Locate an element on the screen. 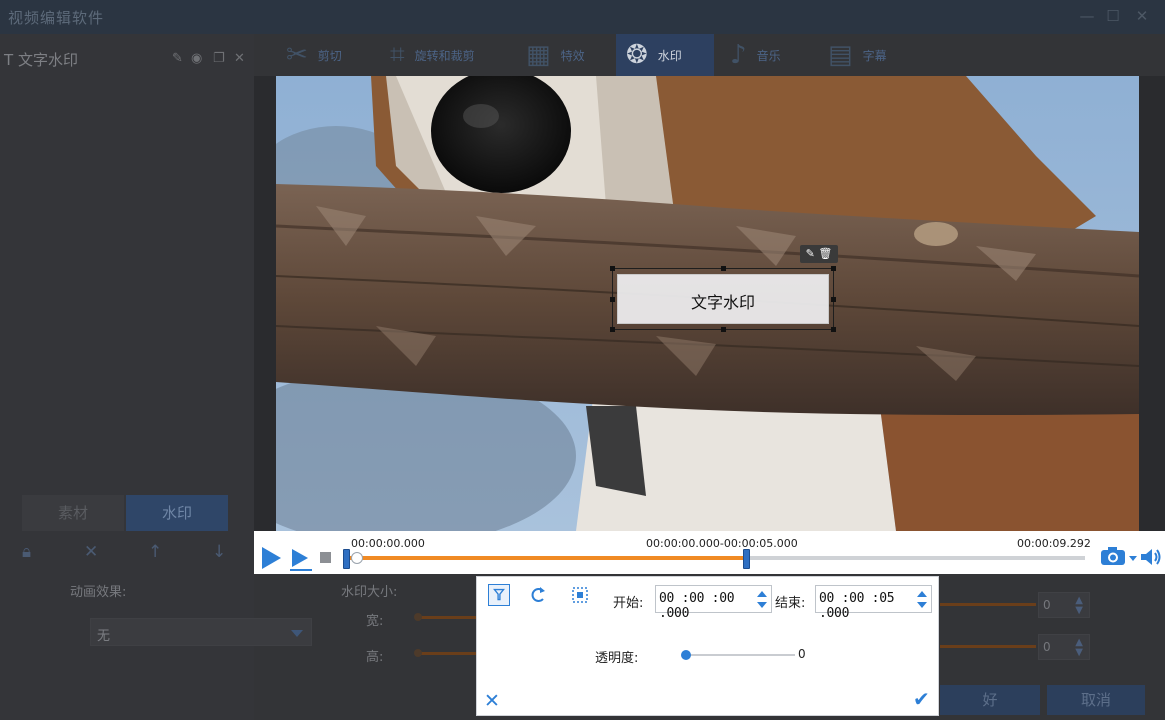 Image resolution: width=1165 pixels, height=720 pixels. watermark-actions: ✎ 🗑︎ is located at coordinates (819, 254).